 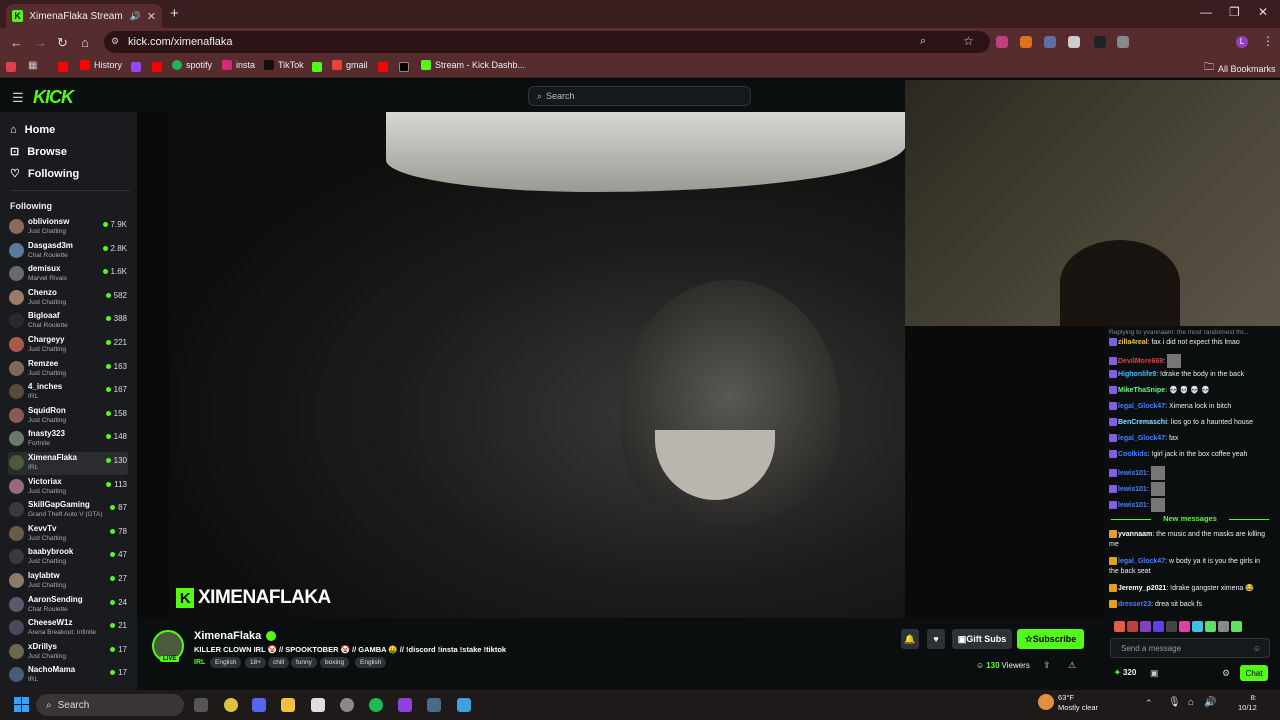 I want to click on followed-channel: 4_inches IRL 167, so click(x=68, y=392).